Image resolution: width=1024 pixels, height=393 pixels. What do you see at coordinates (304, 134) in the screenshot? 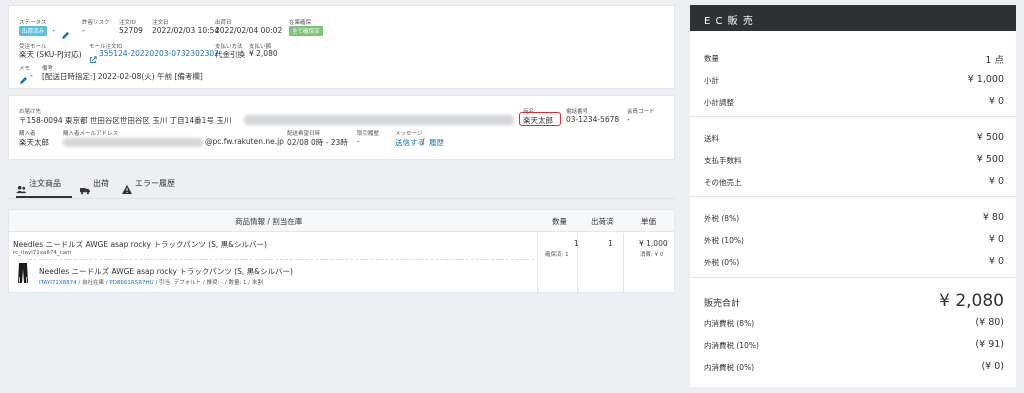
I see `delivery-time-label: 配送希望日時` at bounding box center [304, 134].